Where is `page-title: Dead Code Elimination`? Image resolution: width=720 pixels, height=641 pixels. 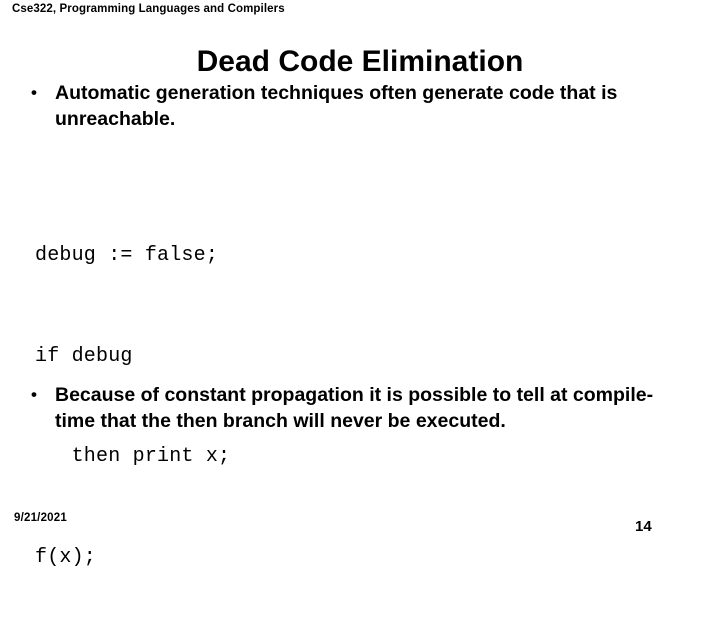 page-title: Dead Code Elimination is located at coordinates (360, 62).